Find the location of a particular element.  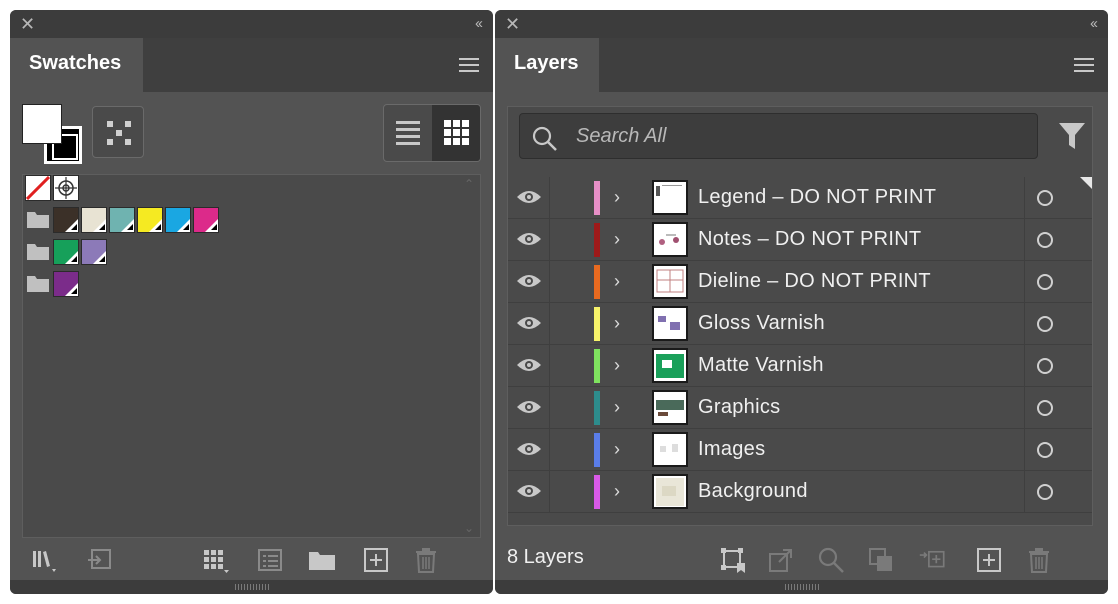

search-box is located at coordinates (778, 136).